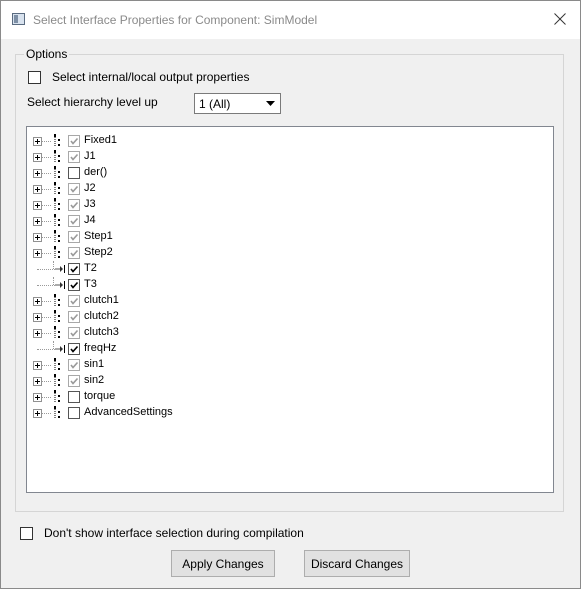 This screenshot has height=589, width=581. What do you see at coordinates (47, 54) in the screenshot?
I see `options-legend: Options` at bounding box center [47, 54].